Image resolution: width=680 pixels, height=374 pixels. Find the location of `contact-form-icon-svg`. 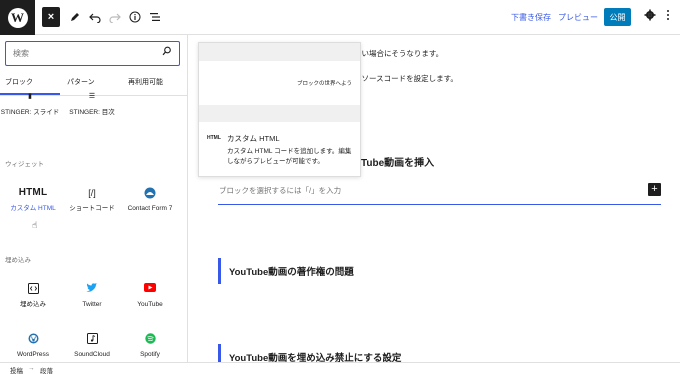

contact-form-icon-svg is located at coordinates (150, 193).